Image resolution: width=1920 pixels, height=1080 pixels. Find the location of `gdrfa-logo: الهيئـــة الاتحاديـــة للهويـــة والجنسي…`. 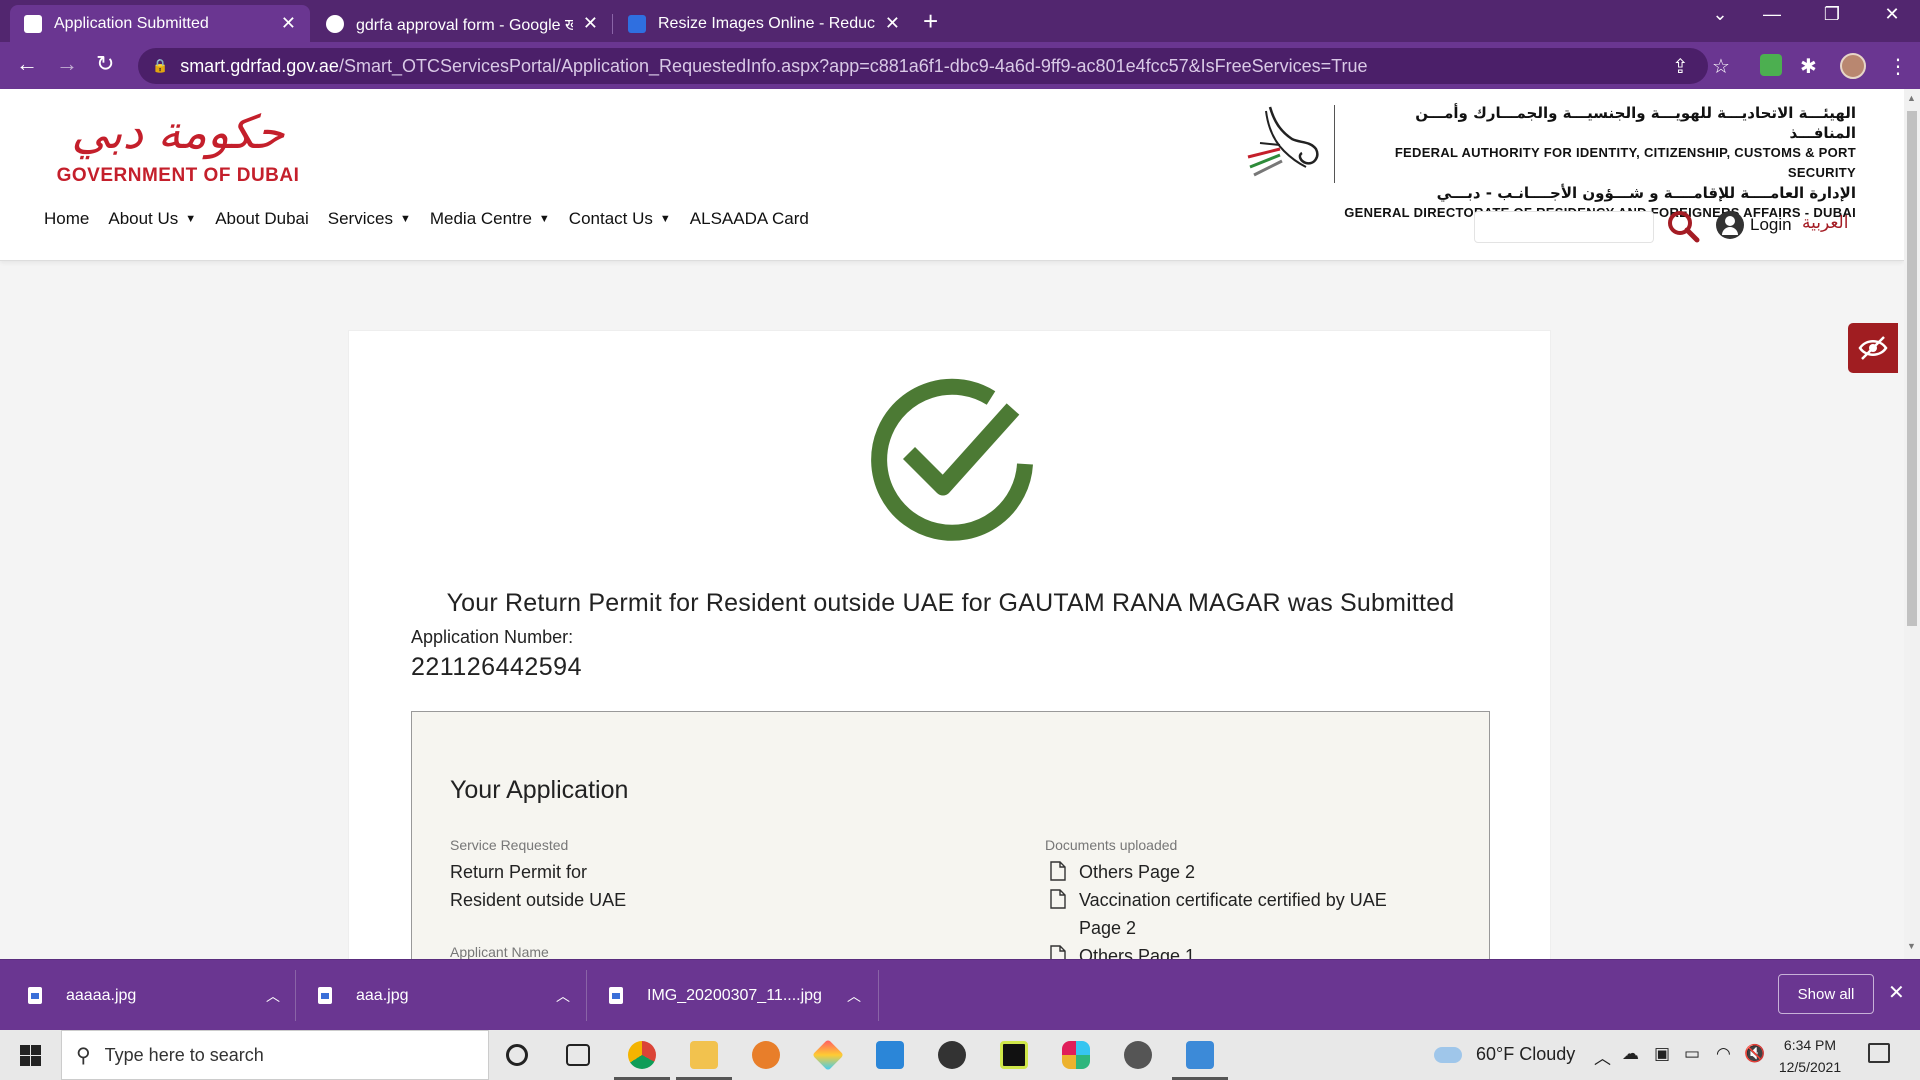

gdrfa-logo: الهيئـــة الاتحاديـــة للهويـــة والجنسي… is located at coordinates (1550, 160).